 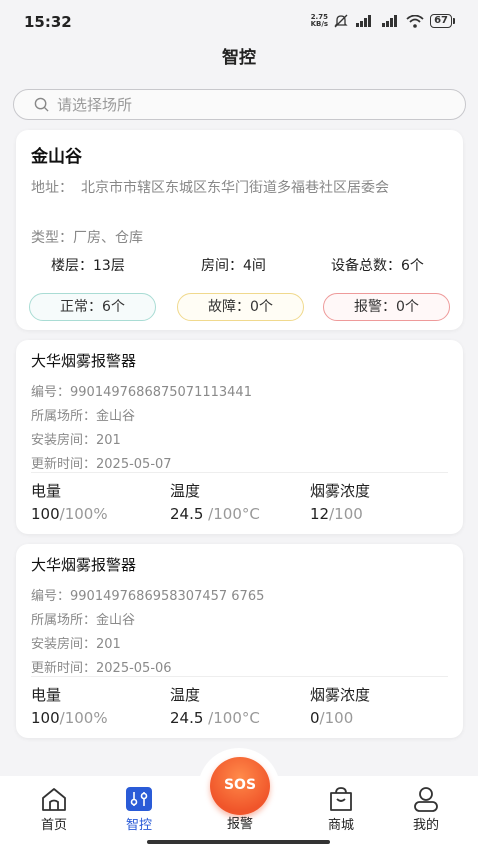 I want to click on floor-count: 楼层：13层, so click(x=88, y=266).